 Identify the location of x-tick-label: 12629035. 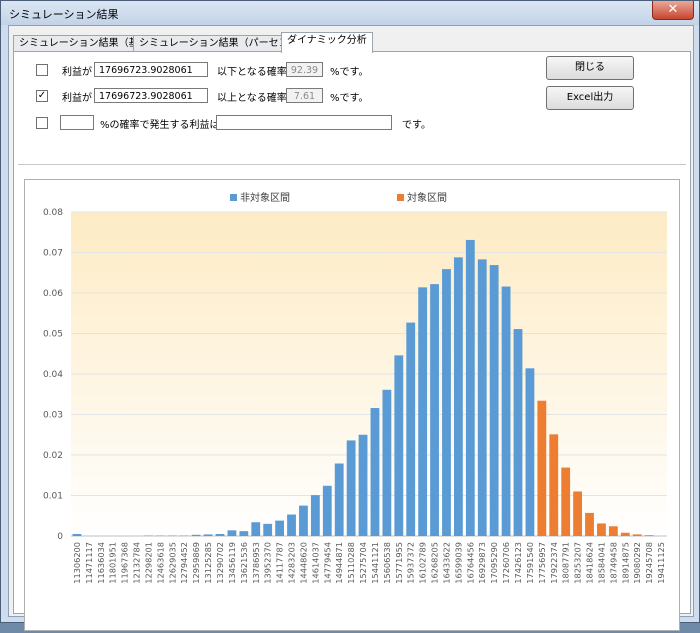
(172, 563).